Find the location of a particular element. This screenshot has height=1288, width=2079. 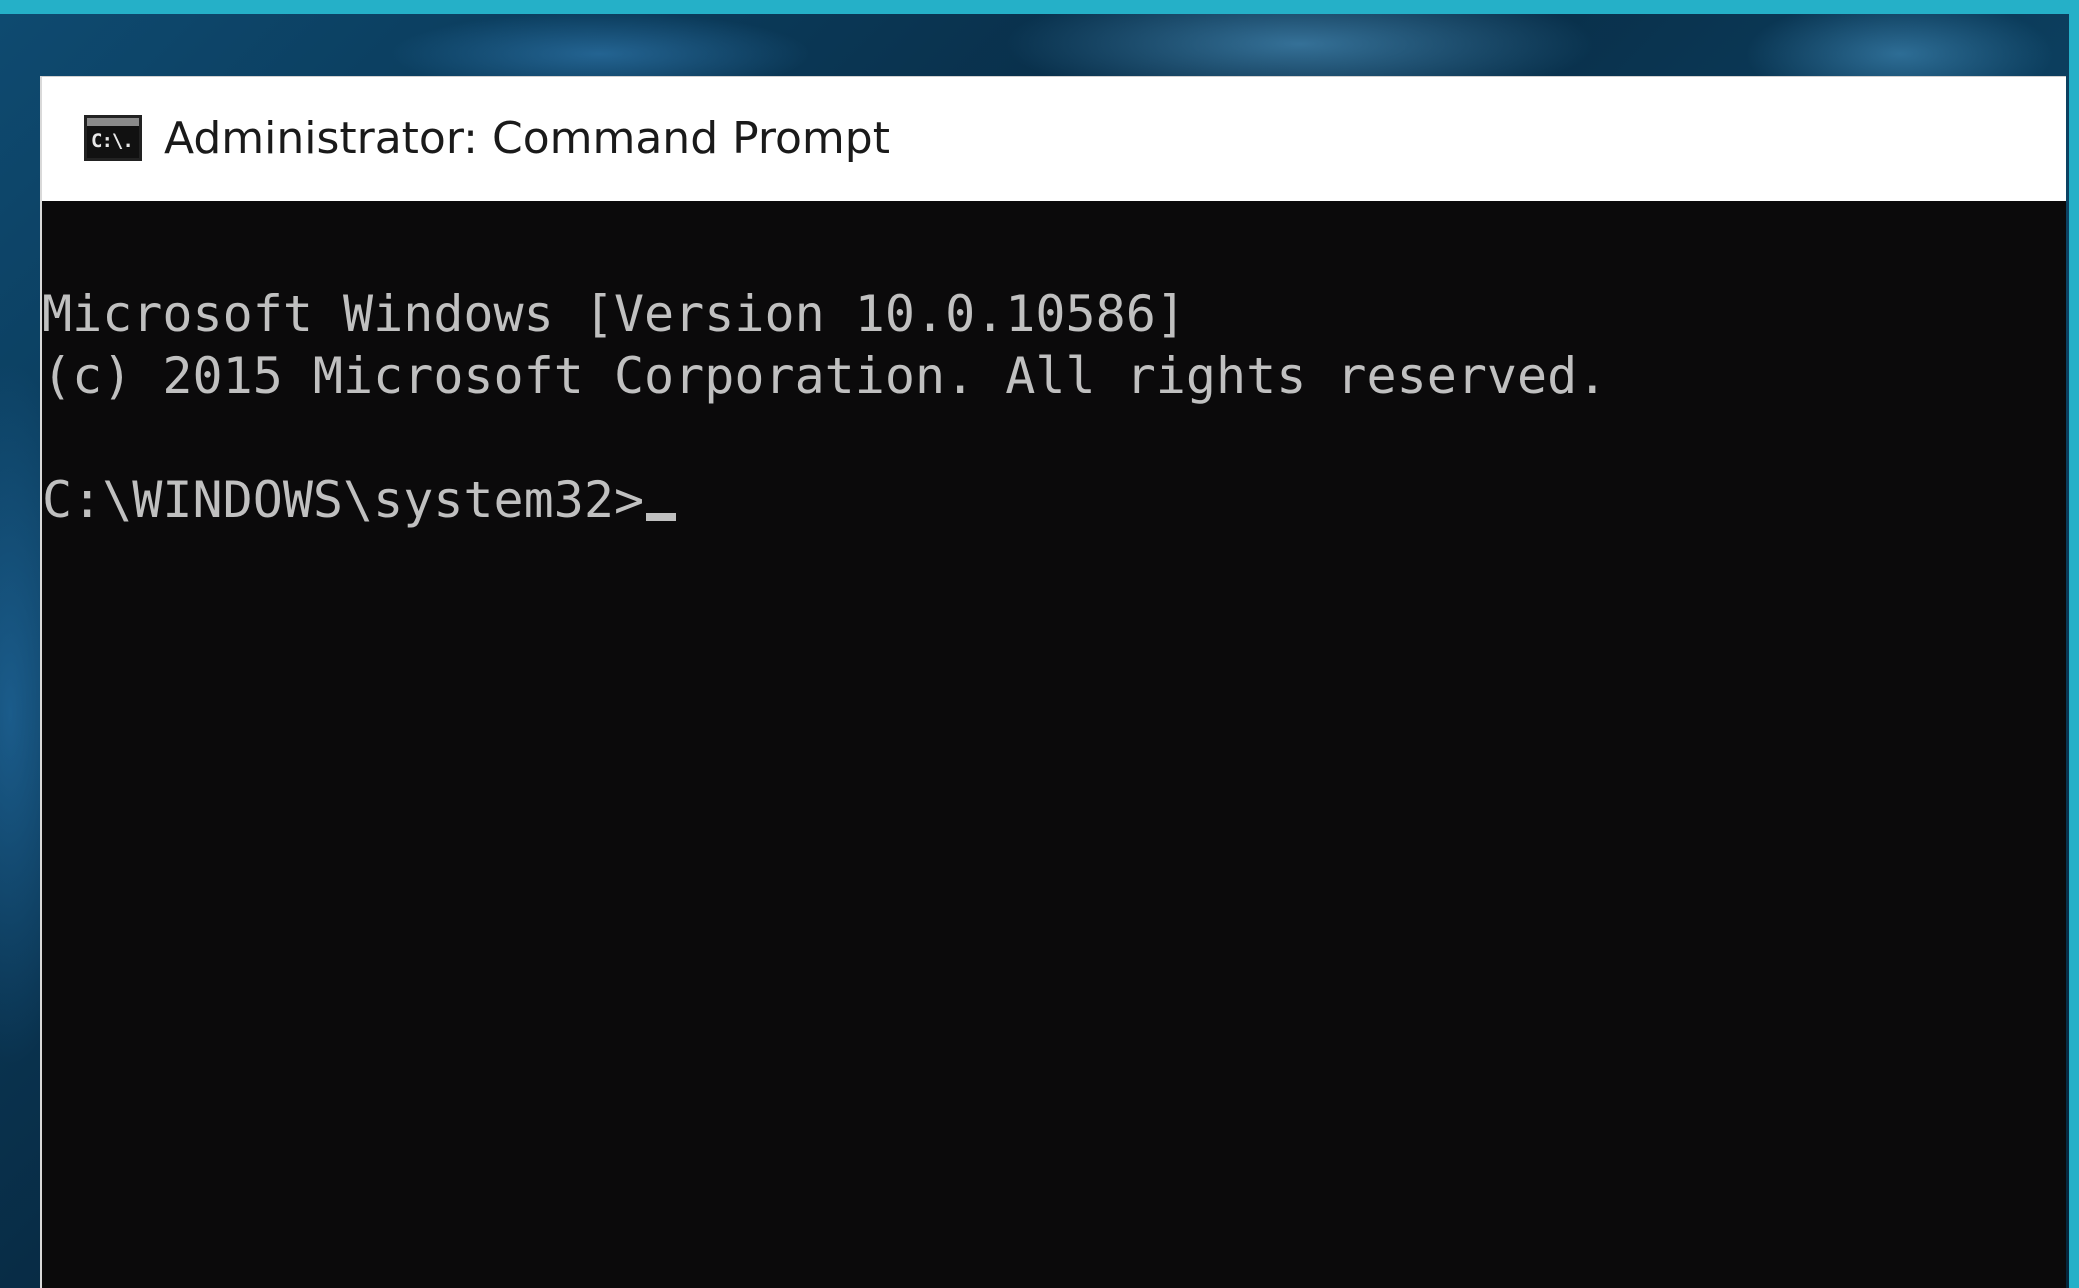

title-bar: C:\. Administrator: Command Prompt is located at coordinates (1054, 139).